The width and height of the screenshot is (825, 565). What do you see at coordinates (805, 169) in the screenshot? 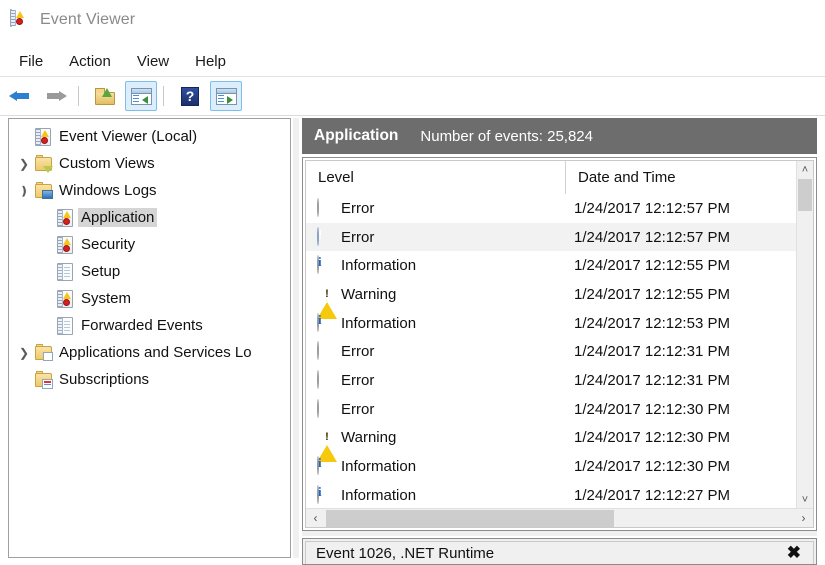
I see `scroll-up-icon: ˄` at bounding box center [805, 169].